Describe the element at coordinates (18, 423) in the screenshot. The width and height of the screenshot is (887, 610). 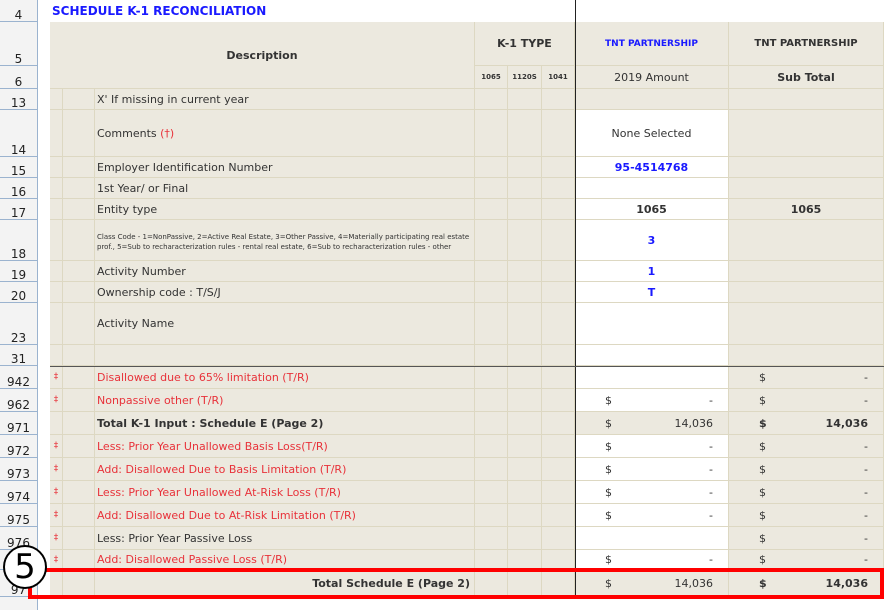
I see `row-number: 971` at that location.